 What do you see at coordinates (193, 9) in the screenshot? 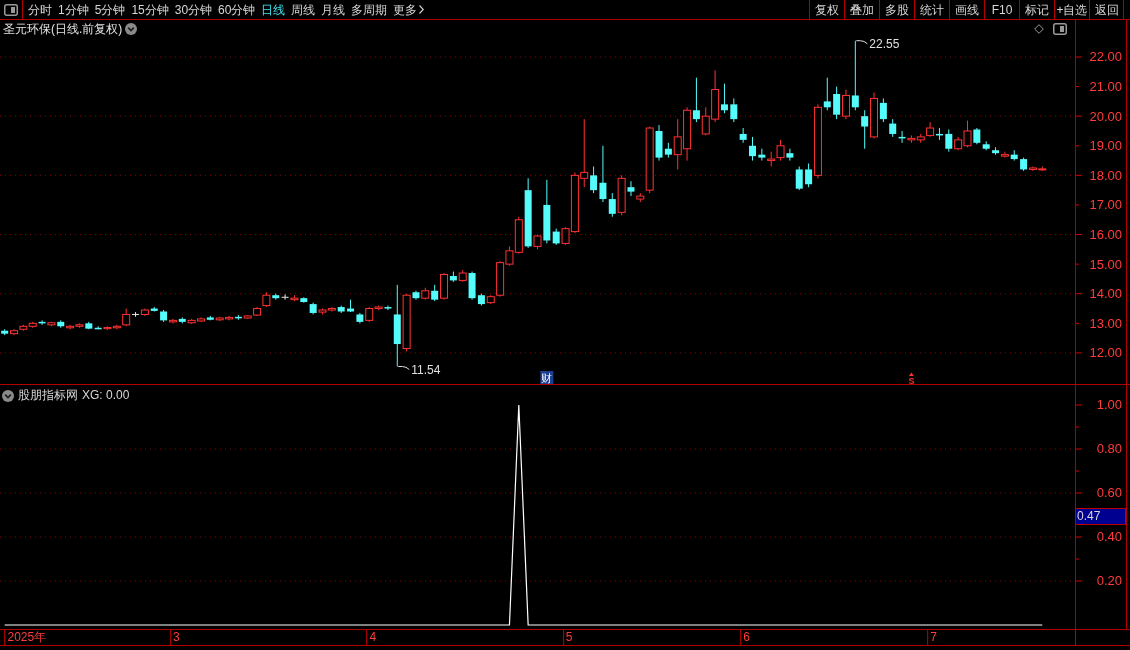
I see `period-tab: 30分钟` at bounding box center [193, 9].